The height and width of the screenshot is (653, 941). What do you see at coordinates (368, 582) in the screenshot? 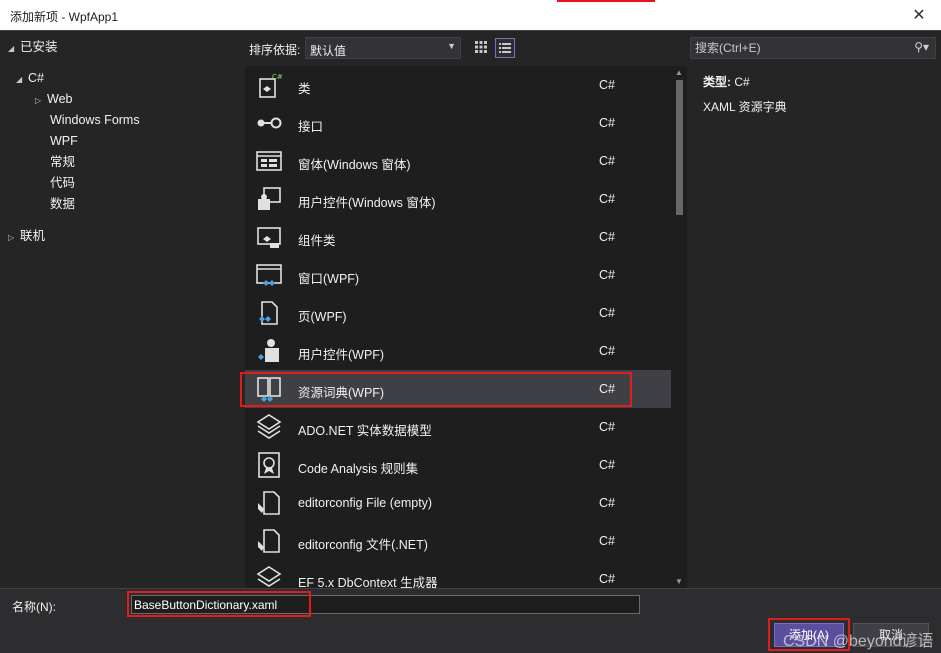
I see `template-name: EF 5.x DbContext 生成器` at bounding box center [368, 582].